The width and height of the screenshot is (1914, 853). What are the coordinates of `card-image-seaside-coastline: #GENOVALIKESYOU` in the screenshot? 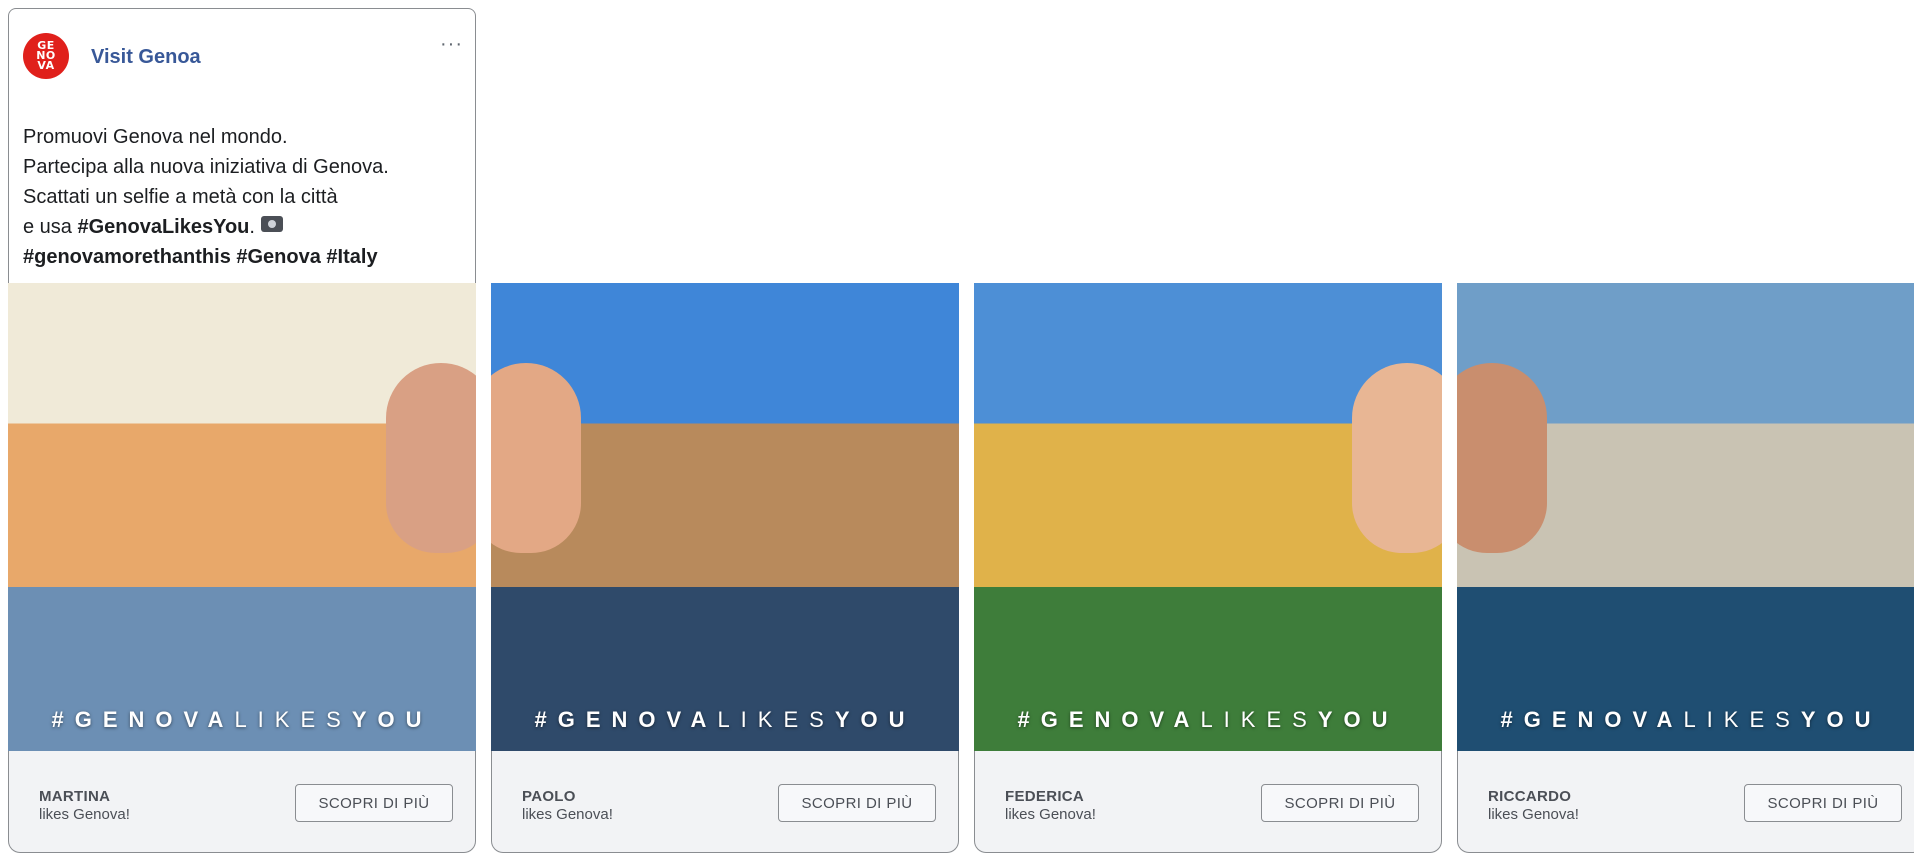 It's located at (1685, 517).